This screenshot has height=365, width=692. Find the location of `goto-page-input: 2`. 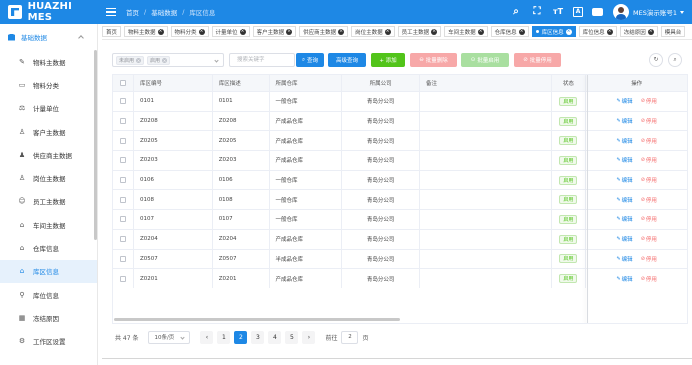

goto-page-input: 2 is located at coordinates (350, 337).